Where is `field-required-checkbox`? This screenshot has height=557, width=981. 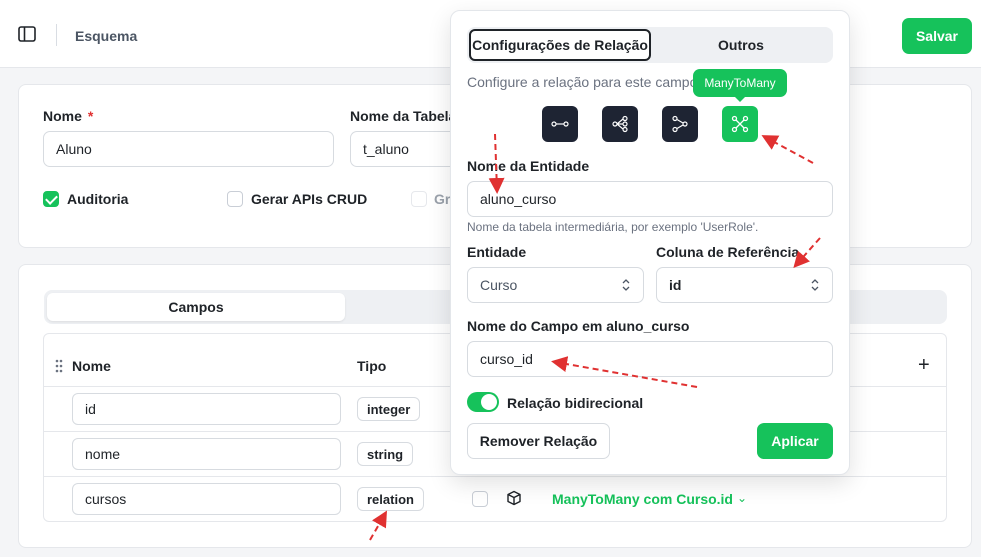 field-required-checkbox is located at coordinates (480, 499).